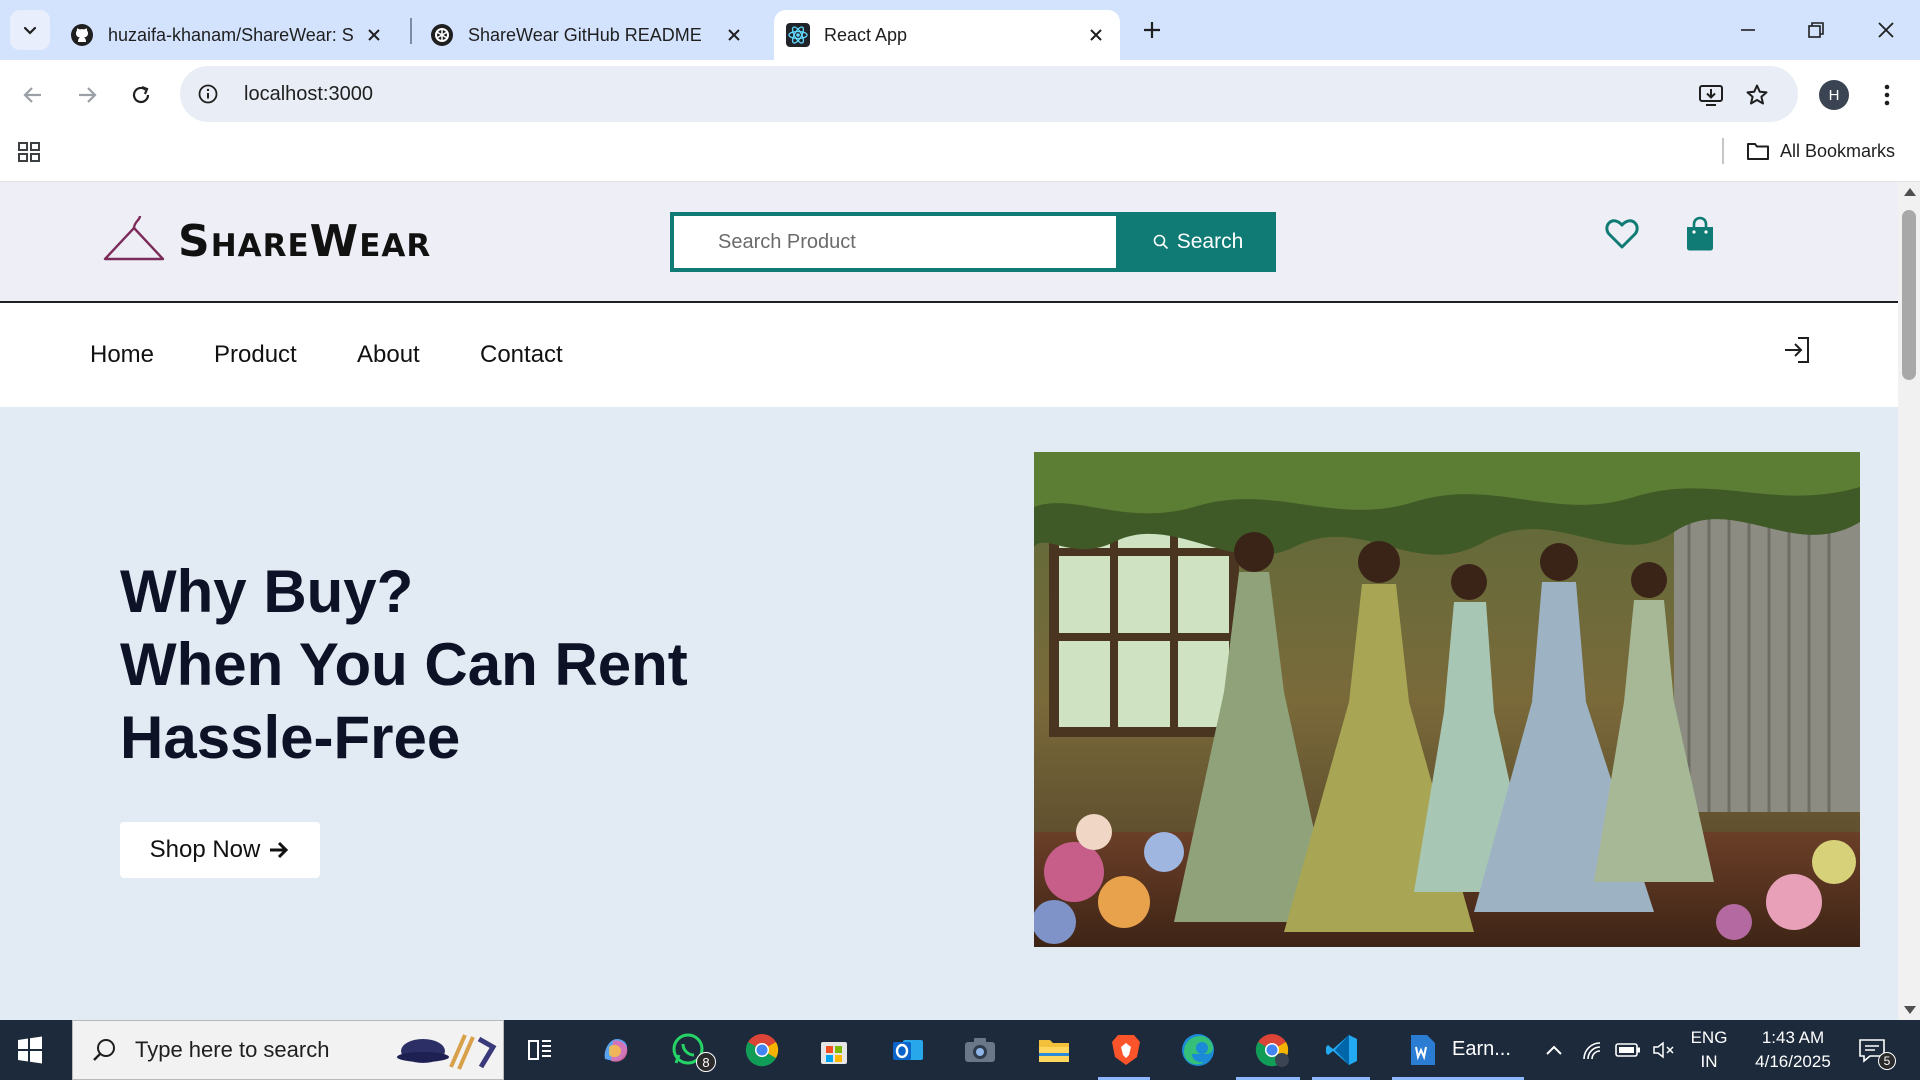 The image size is (1920, 1080). Describe the element at coordinates (1816, 30) in the screenshot. I see `restore-button` at that location.